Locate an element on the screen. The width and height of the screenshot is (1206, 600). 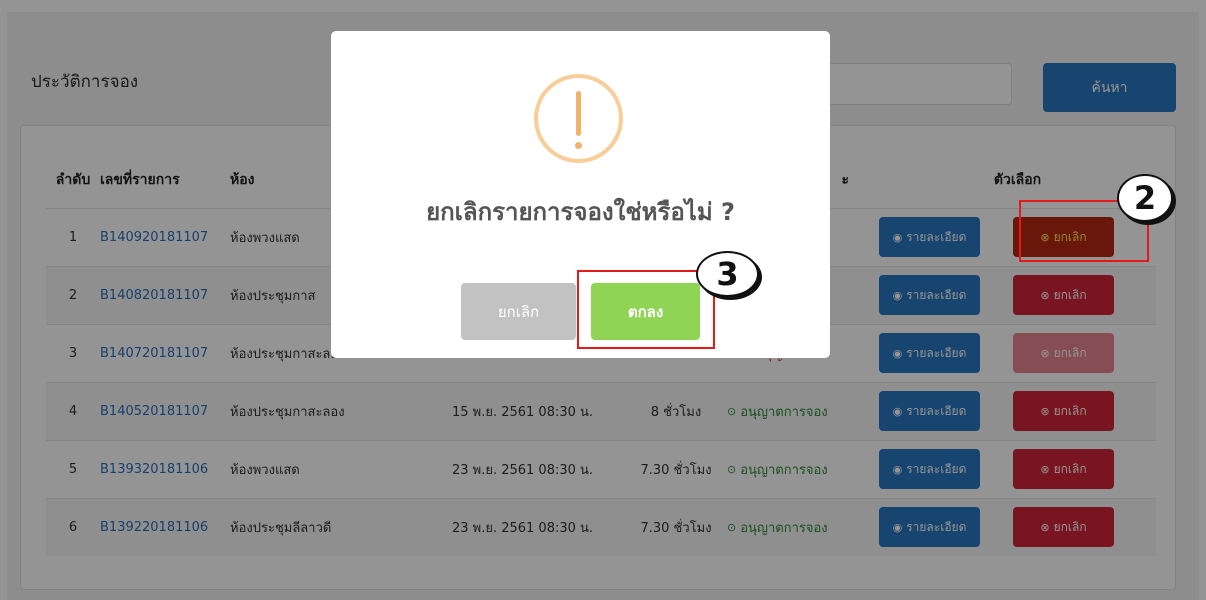
warning-icon-dot is located at coordinates (578, 145).